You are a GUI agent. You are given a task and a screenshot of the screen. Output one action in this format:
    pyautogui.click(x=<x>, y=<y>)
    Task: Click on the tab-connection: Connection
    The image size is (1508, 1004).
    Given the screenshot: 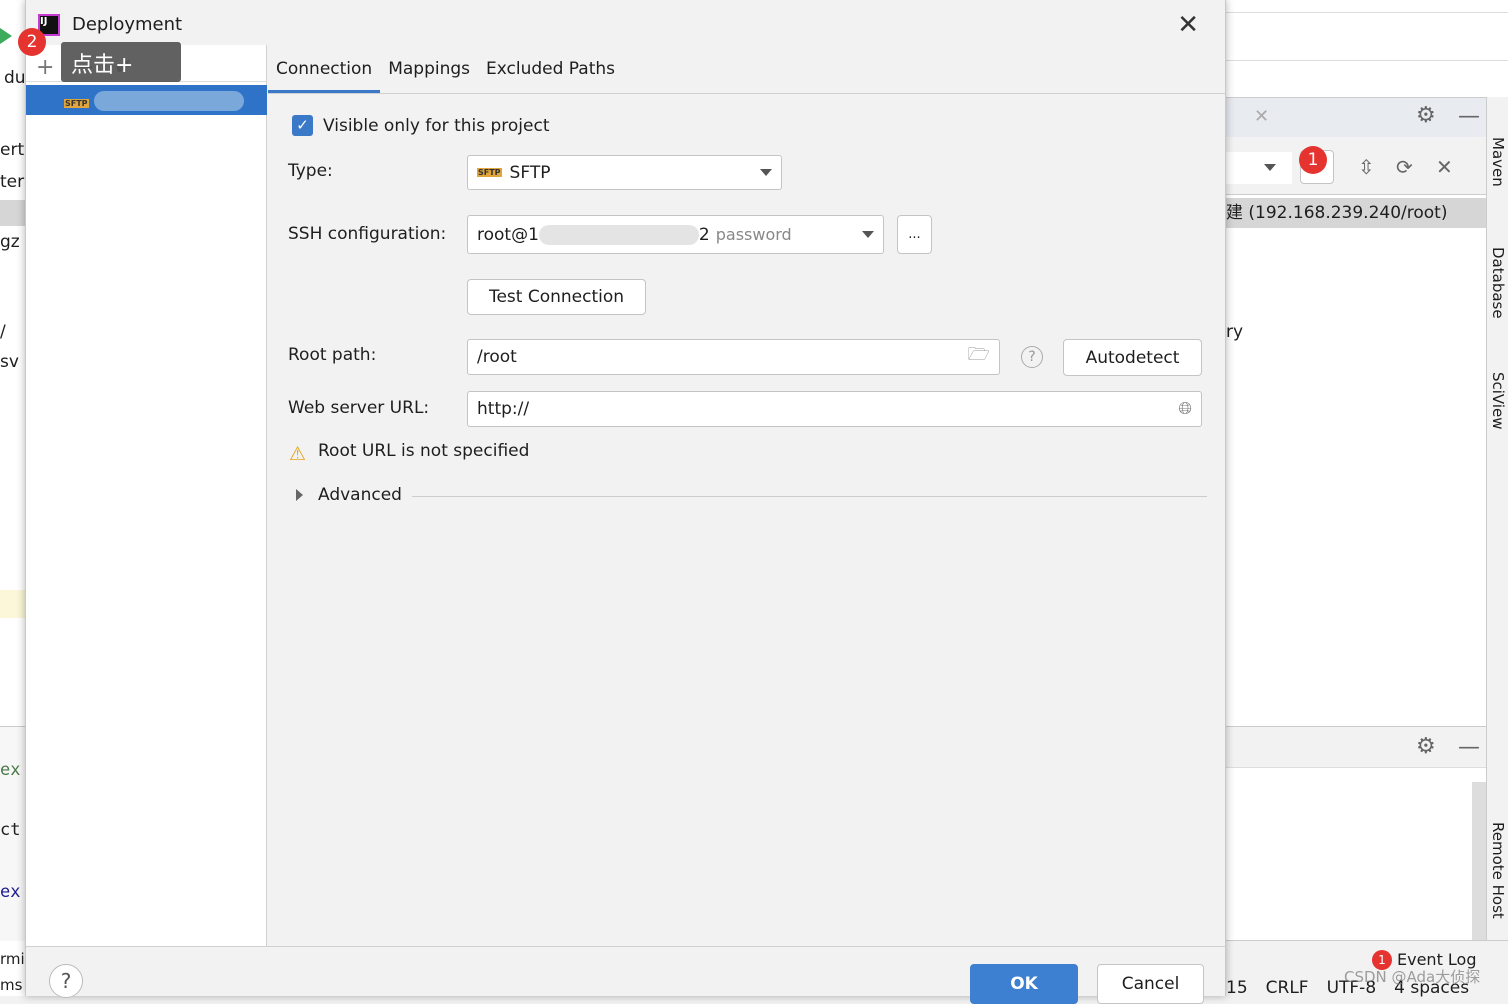 What is the action you would take?
    pyautogui.click(x=324, y=74)
    